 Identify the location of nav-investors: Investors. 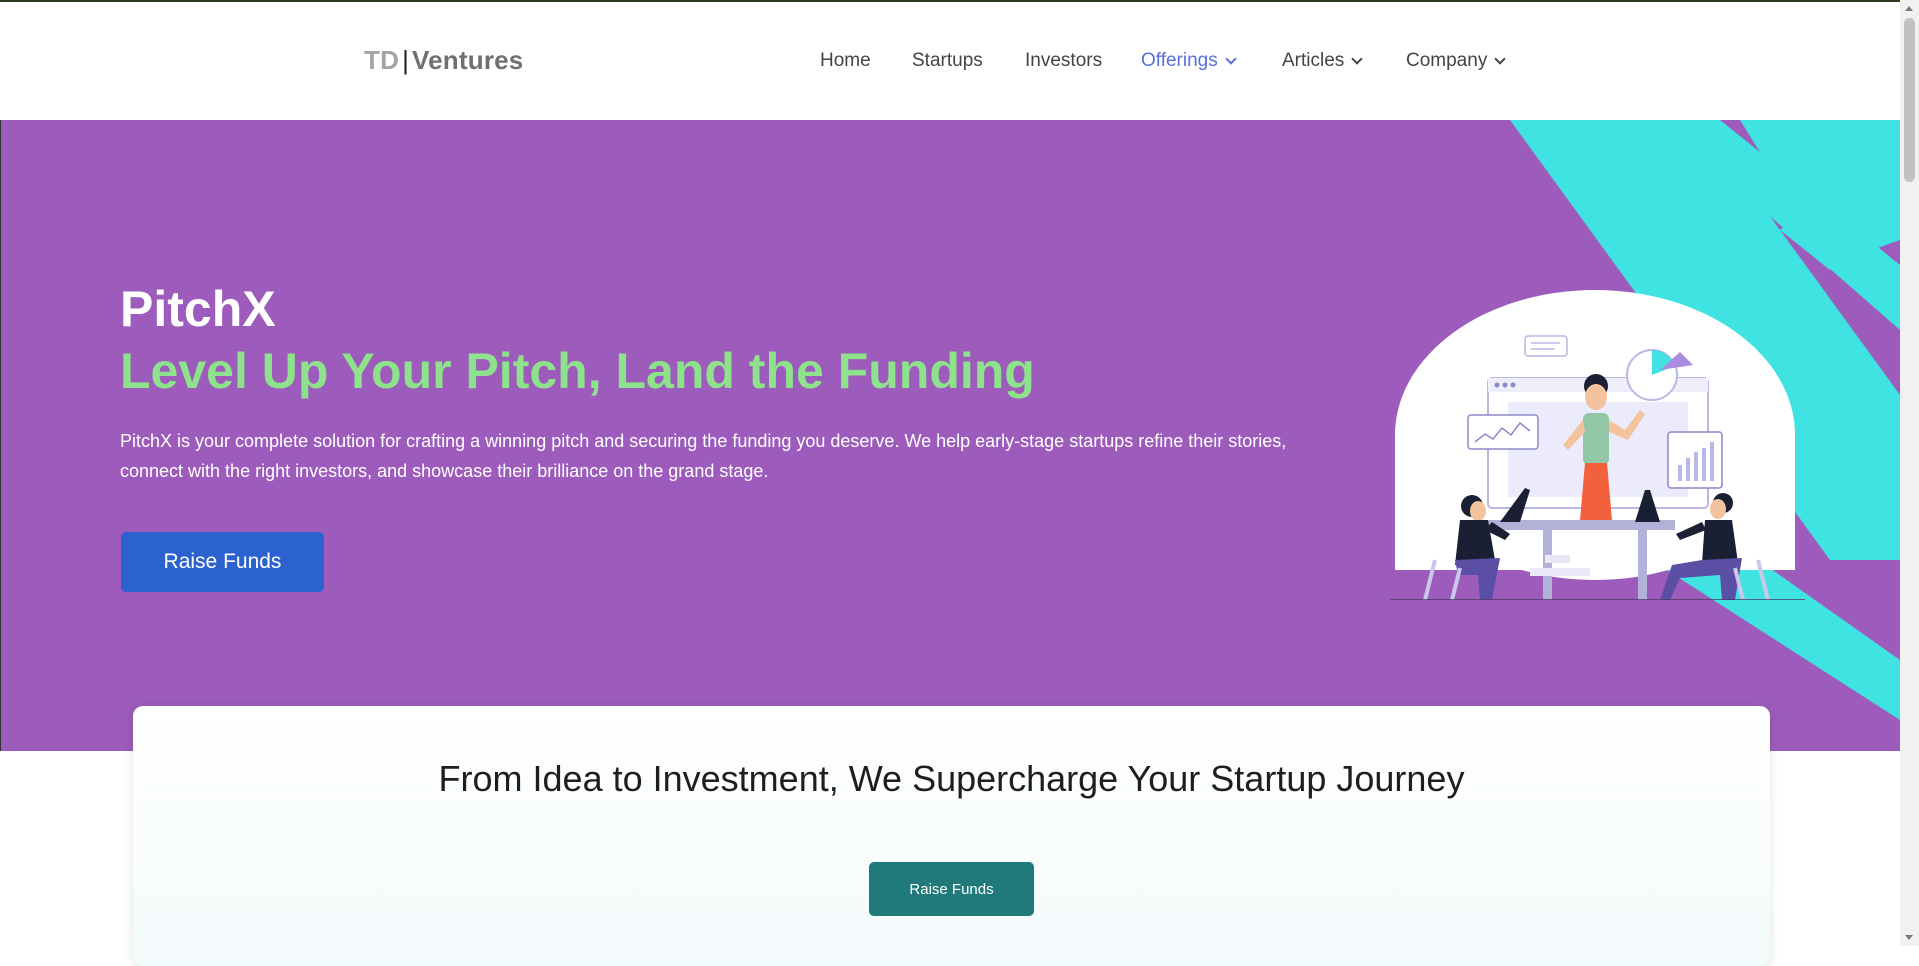
(1063, 61).